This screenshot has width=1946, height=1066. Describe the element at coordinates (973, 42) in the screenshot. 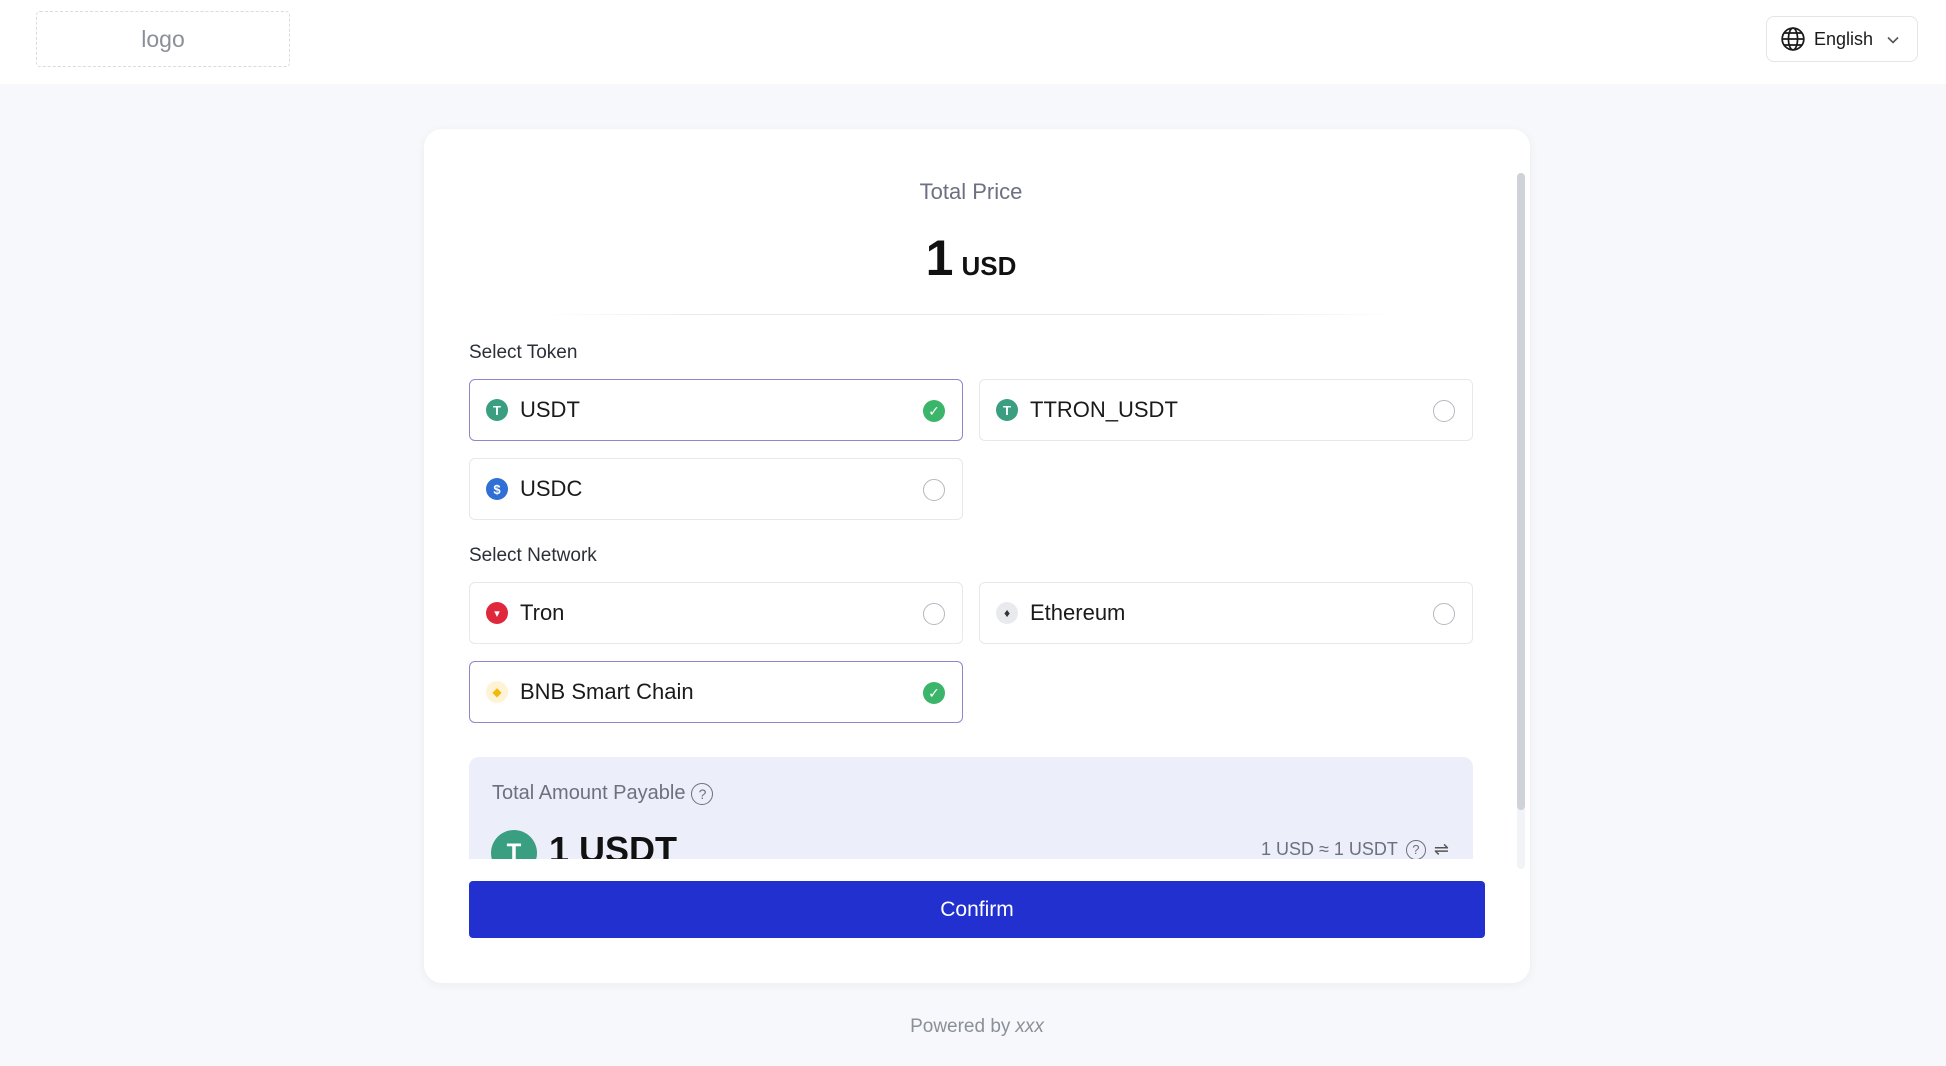

I see `top-bar: logo English` at that location.